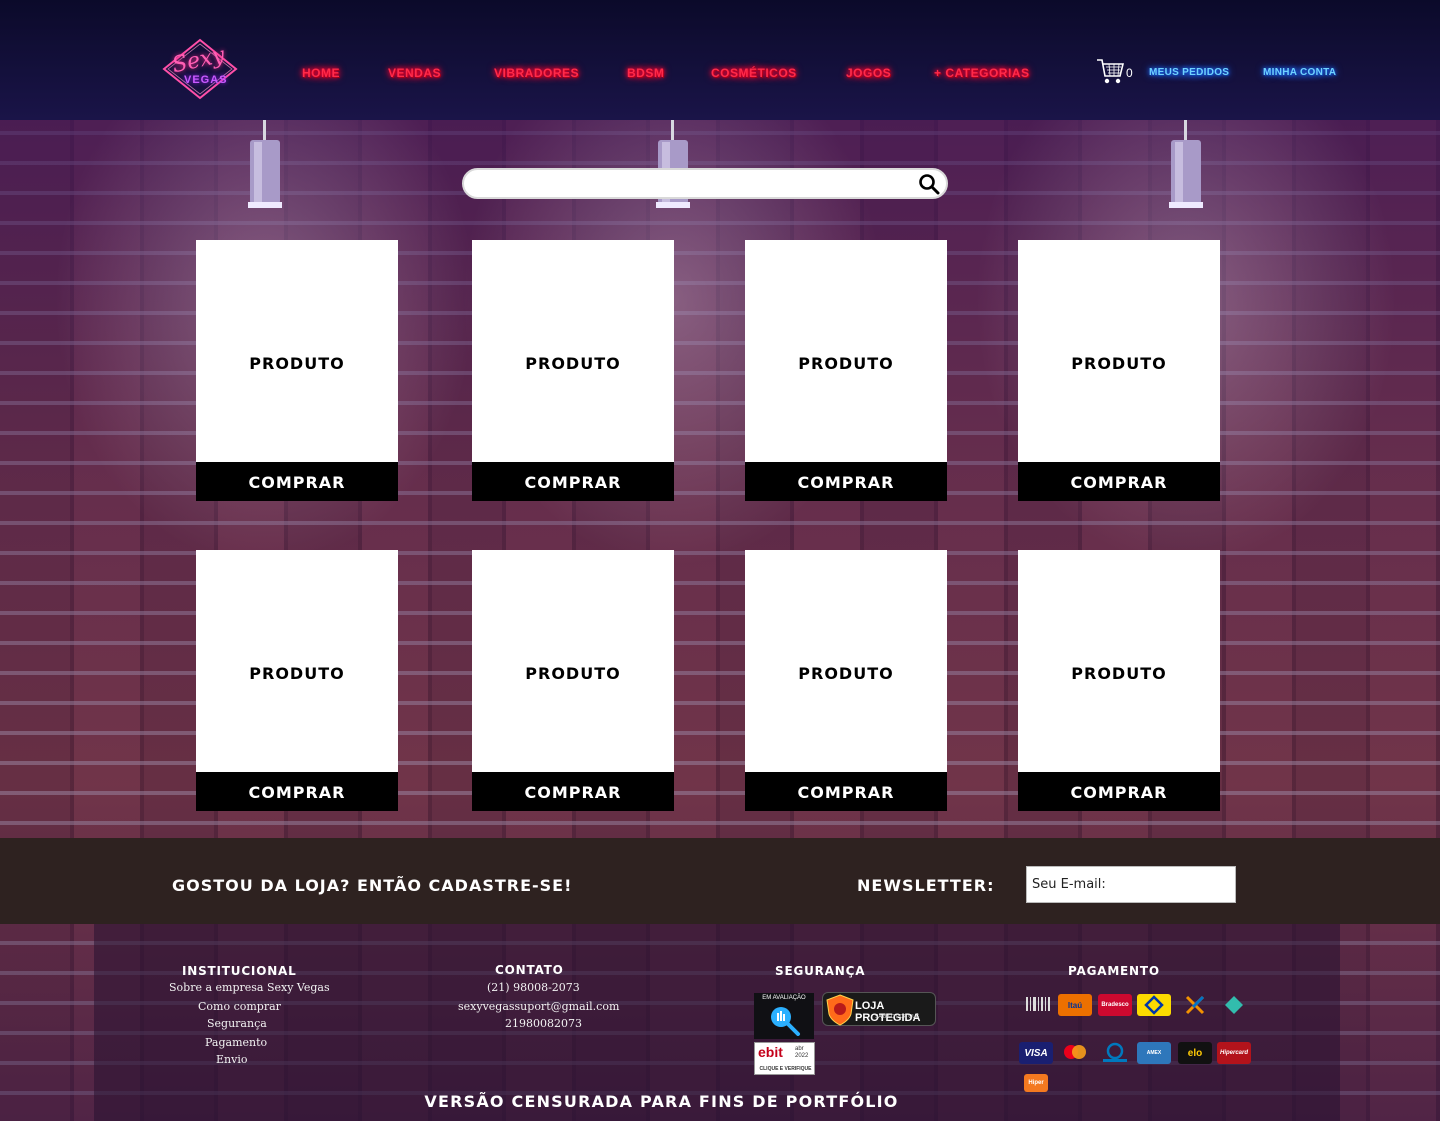  Describe the element at coordinates (929, 184) in the screenshot. I see `search-icon` at that location.